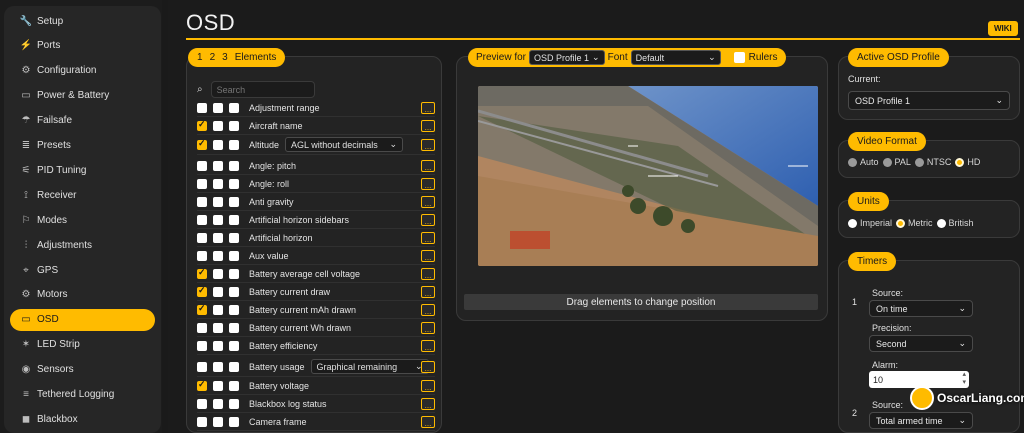 This screenshot has width=1024, height=433. I want to click on radio-british, so click(941, 223).